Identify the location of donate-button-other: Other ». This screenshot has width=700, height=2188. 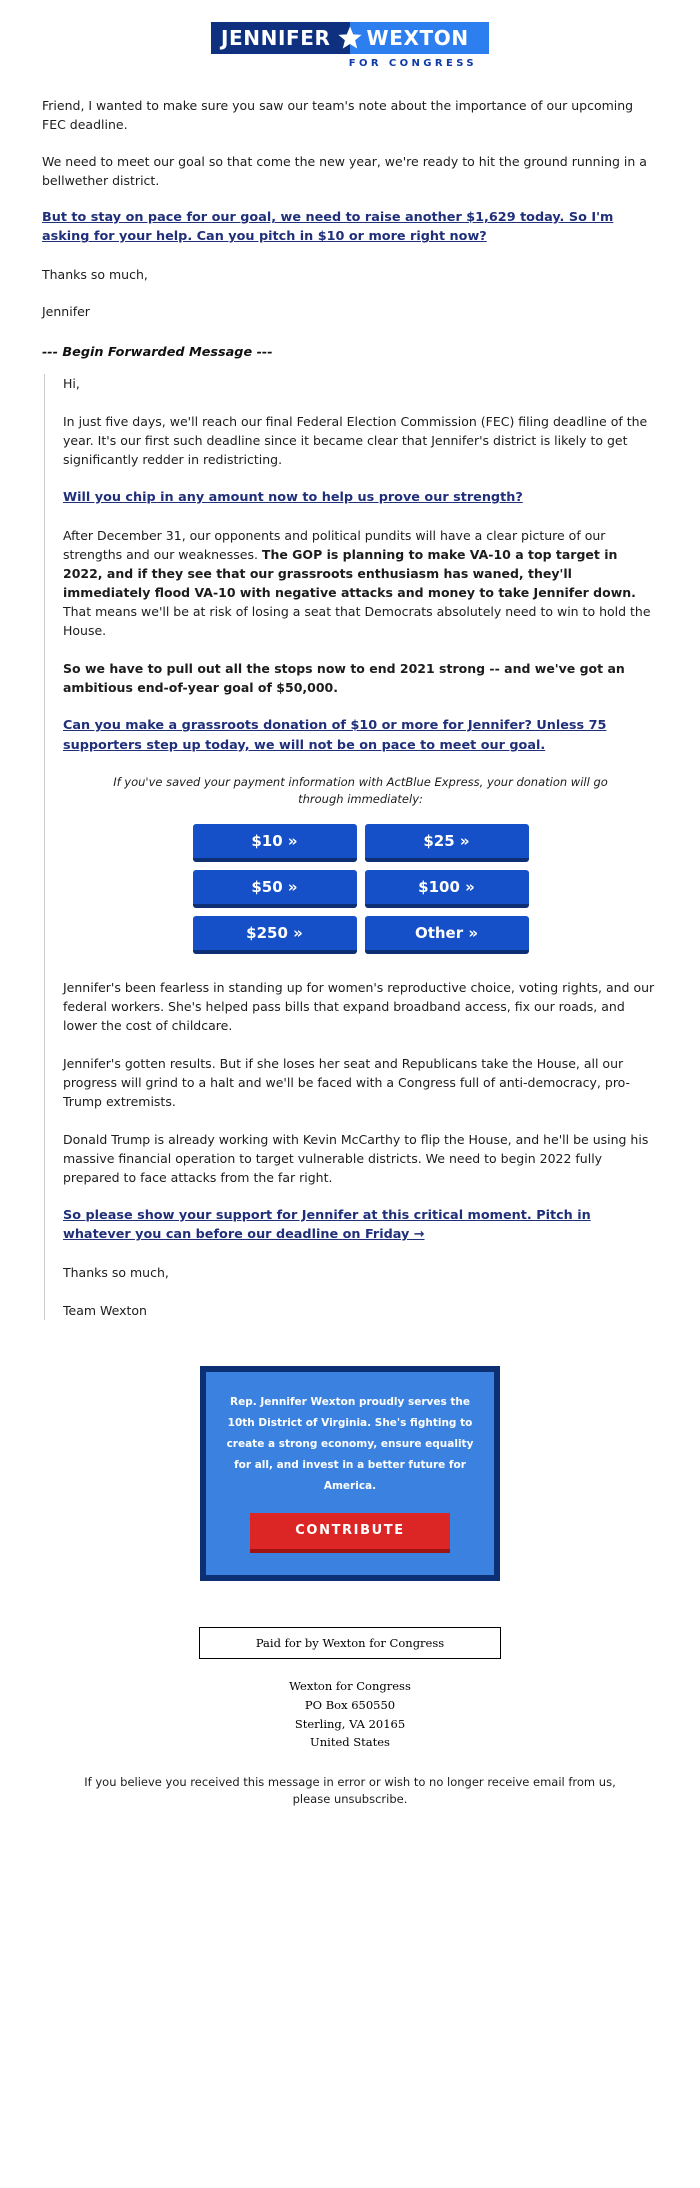
(446, 934).